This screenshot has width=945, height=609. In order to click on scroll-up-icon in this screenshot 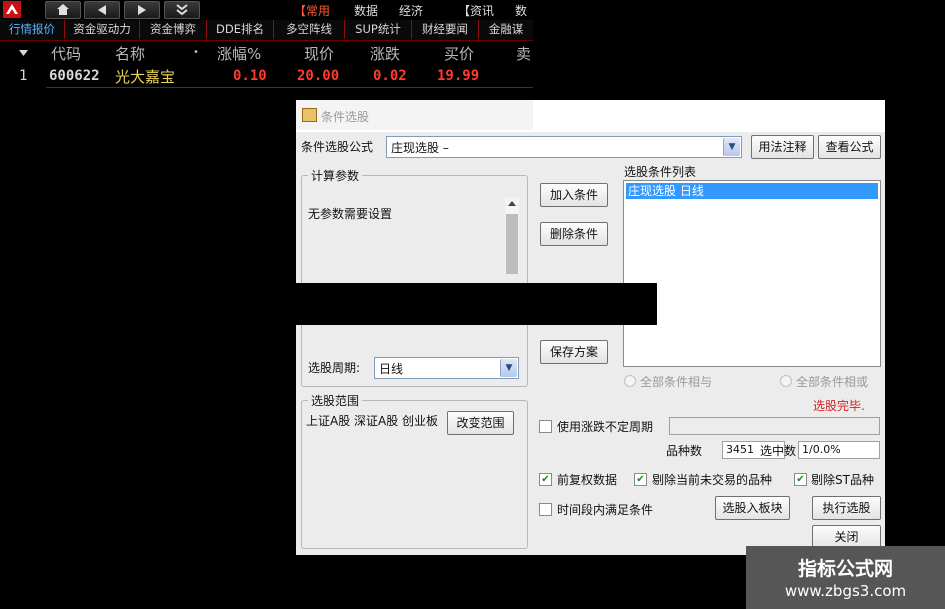, I will do `click(512, 203)`.